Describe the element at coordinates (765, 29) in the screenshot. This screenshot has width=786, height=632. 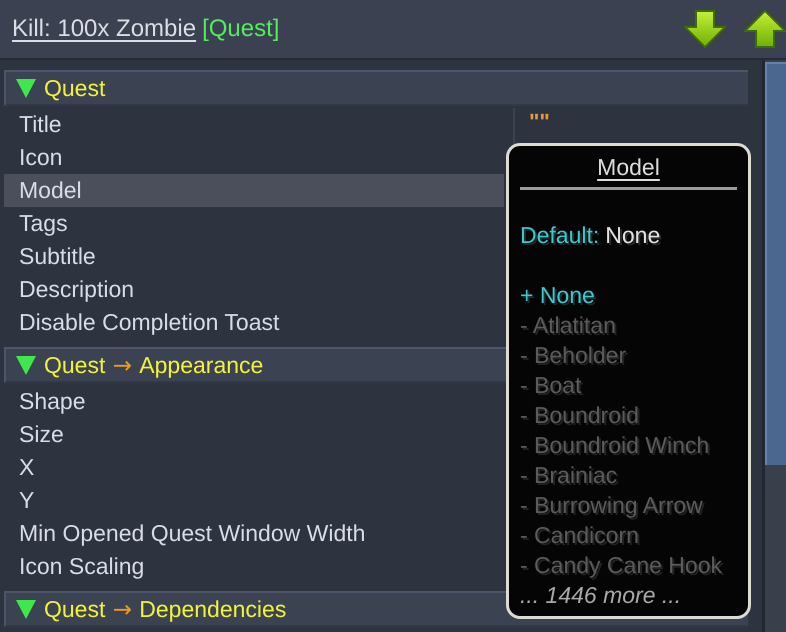
I see `up-arrow-icon` at that location.